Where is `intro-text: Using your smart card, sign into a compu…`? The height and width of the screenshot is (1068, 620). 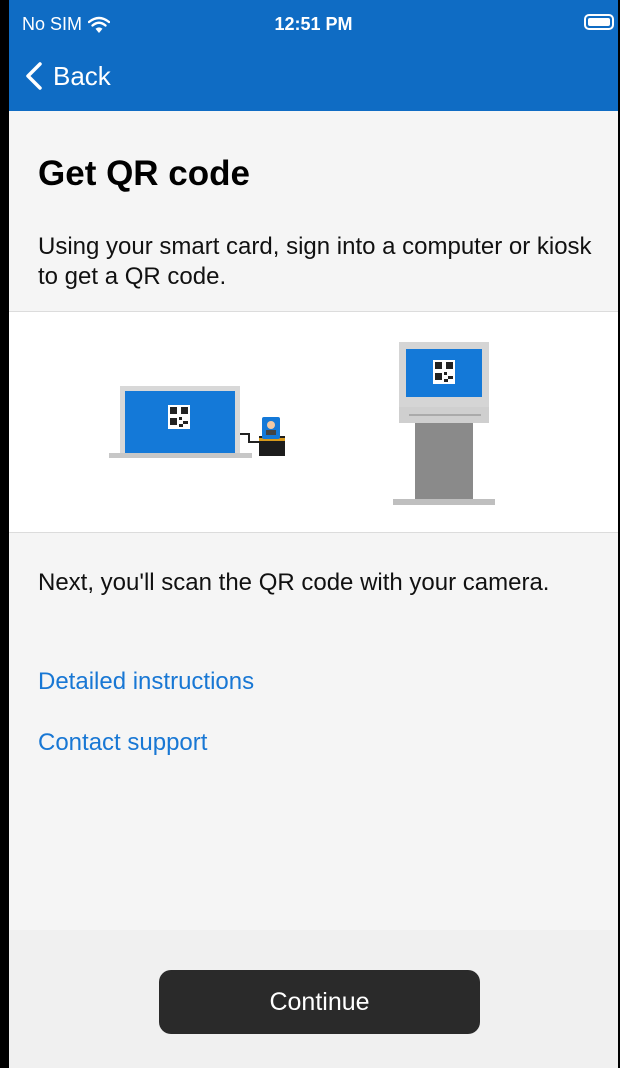
intro-text: Using your smart card, sign into a compu… is located at coordinates (315, 261).